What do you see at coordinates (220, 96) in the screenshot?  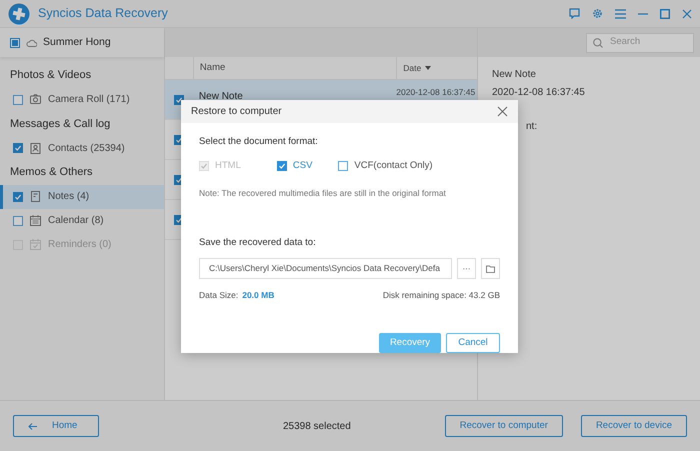 I see `note-name: New Note` at bounding box center [220, 96].